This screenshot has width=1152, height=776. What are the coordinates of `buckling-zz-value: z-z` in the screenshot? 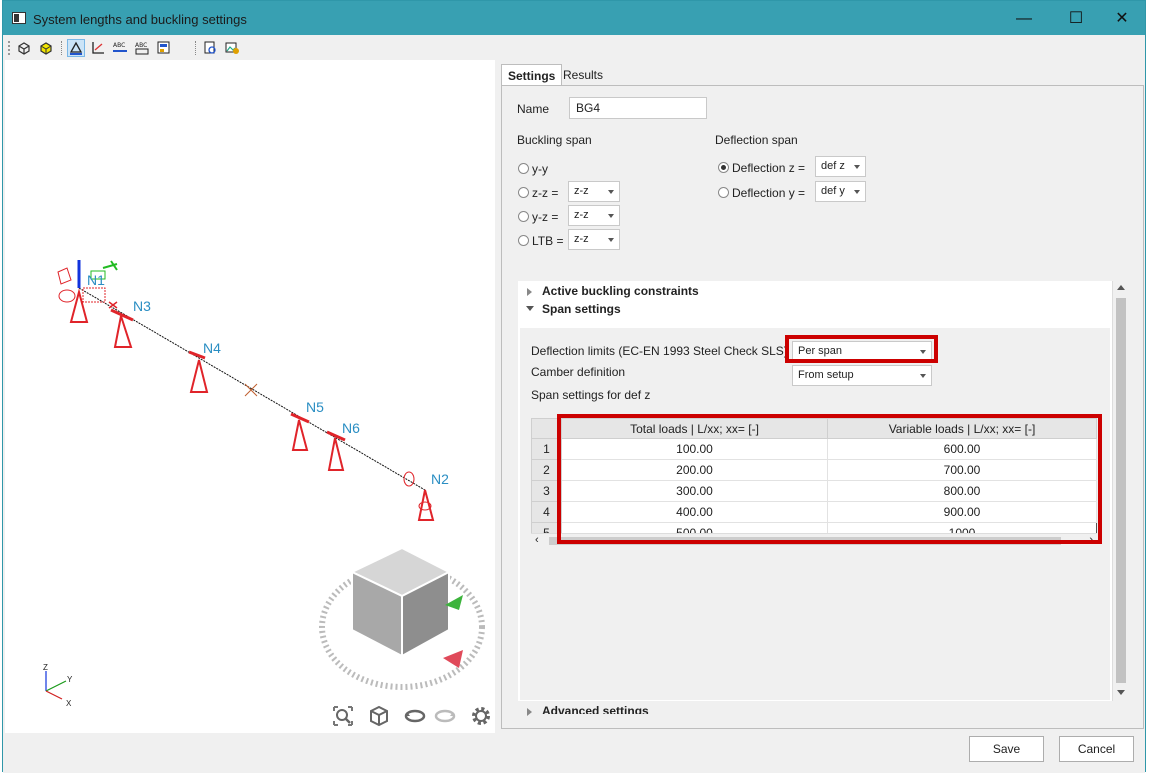 It's located at (581, 191).